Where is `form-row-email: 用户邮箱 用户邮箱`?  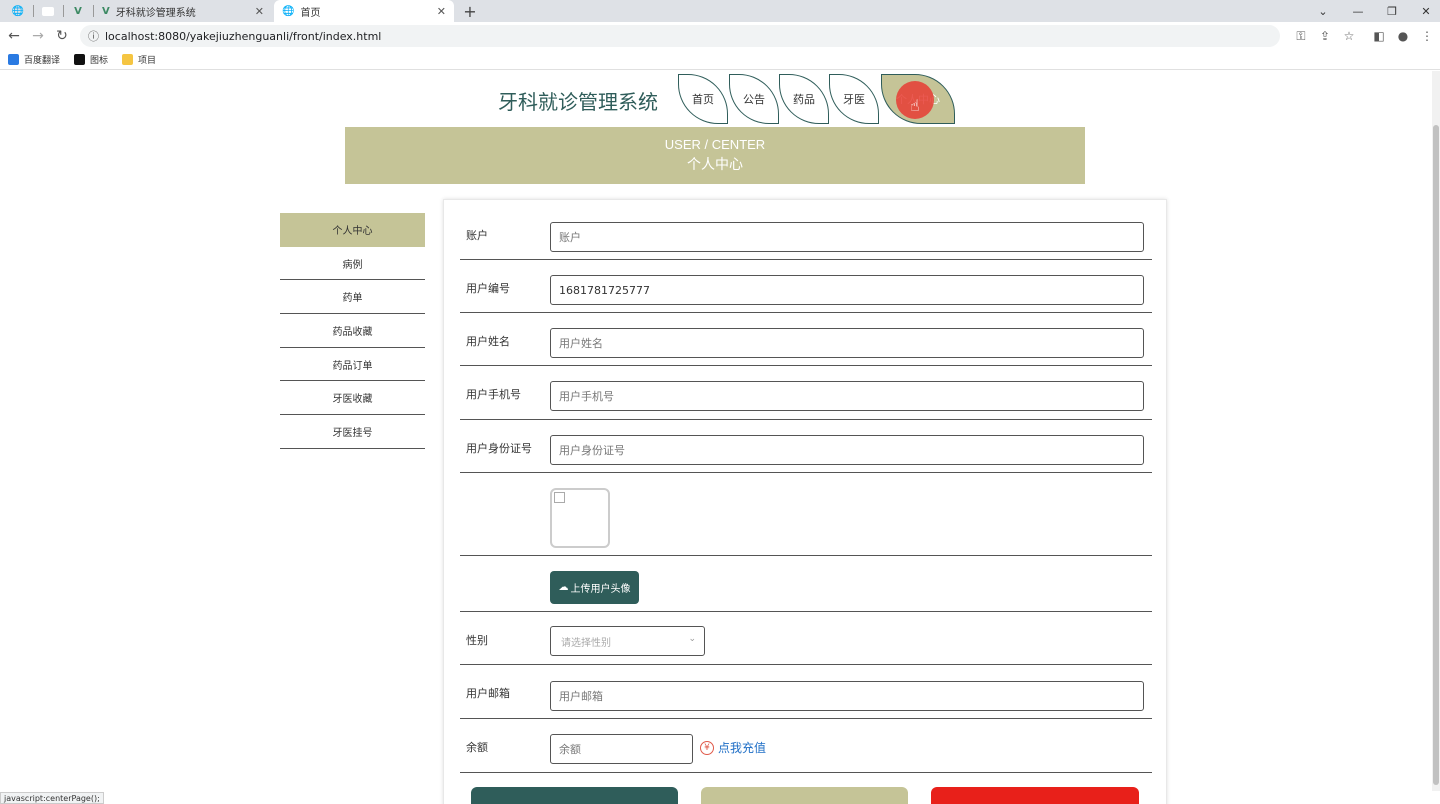 form-row-email: 用户邮箱 用户邮箱 is located at coordinates (806, 692).